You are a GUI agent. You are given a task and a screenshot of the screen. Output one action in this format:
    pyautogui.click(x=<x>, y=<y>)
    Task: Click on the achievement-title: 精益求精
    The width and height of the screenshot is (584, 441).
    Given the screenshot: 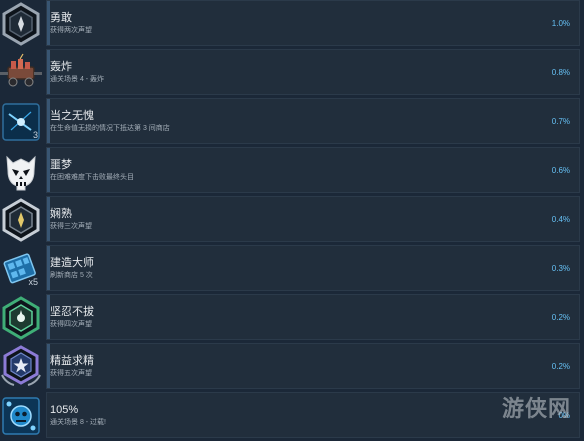 What is the action you would take?
    pyautogui.click(x=72, y=361)
    